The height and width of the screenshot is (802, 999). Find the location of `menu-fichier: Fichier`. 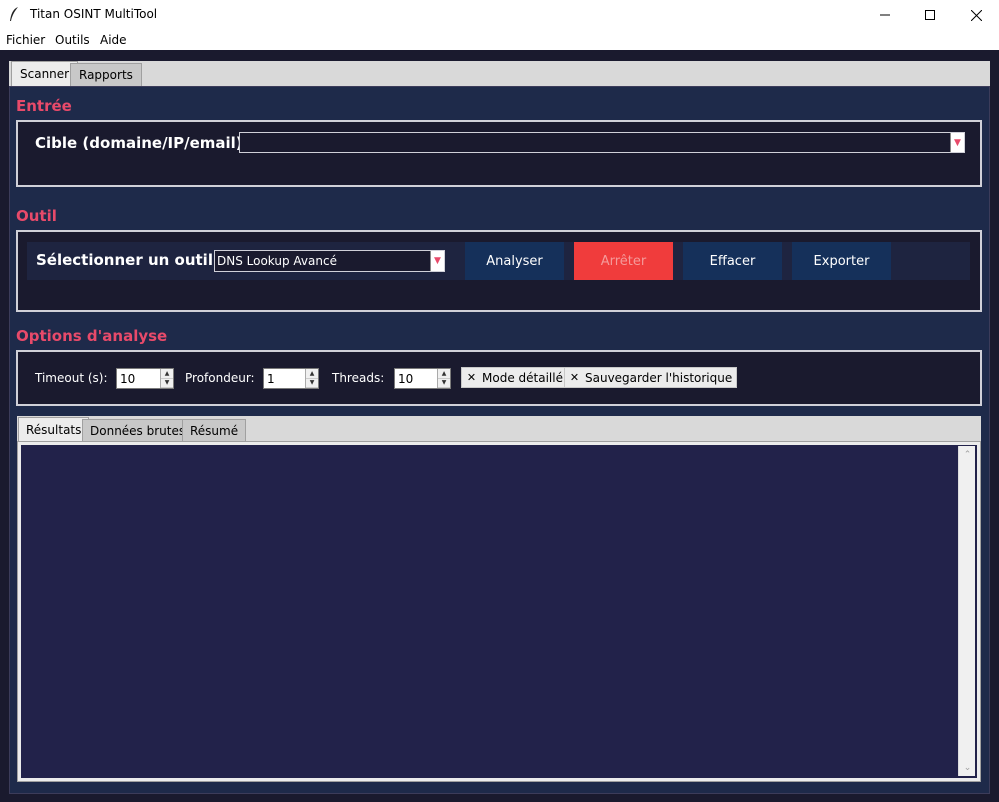

menu-fichier: Fichier is located at coordinates (25, 40).